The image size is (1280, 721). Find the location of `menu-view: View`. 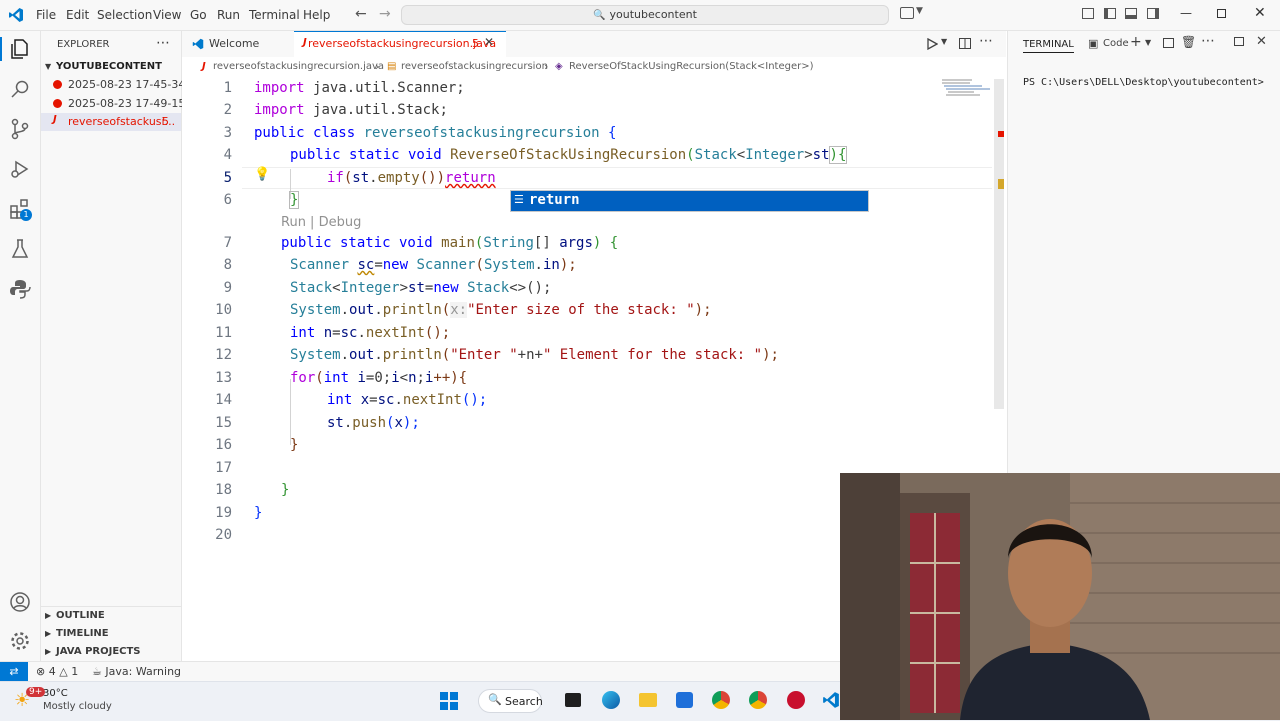

menu-view: View is located at coordinates (167, 15).